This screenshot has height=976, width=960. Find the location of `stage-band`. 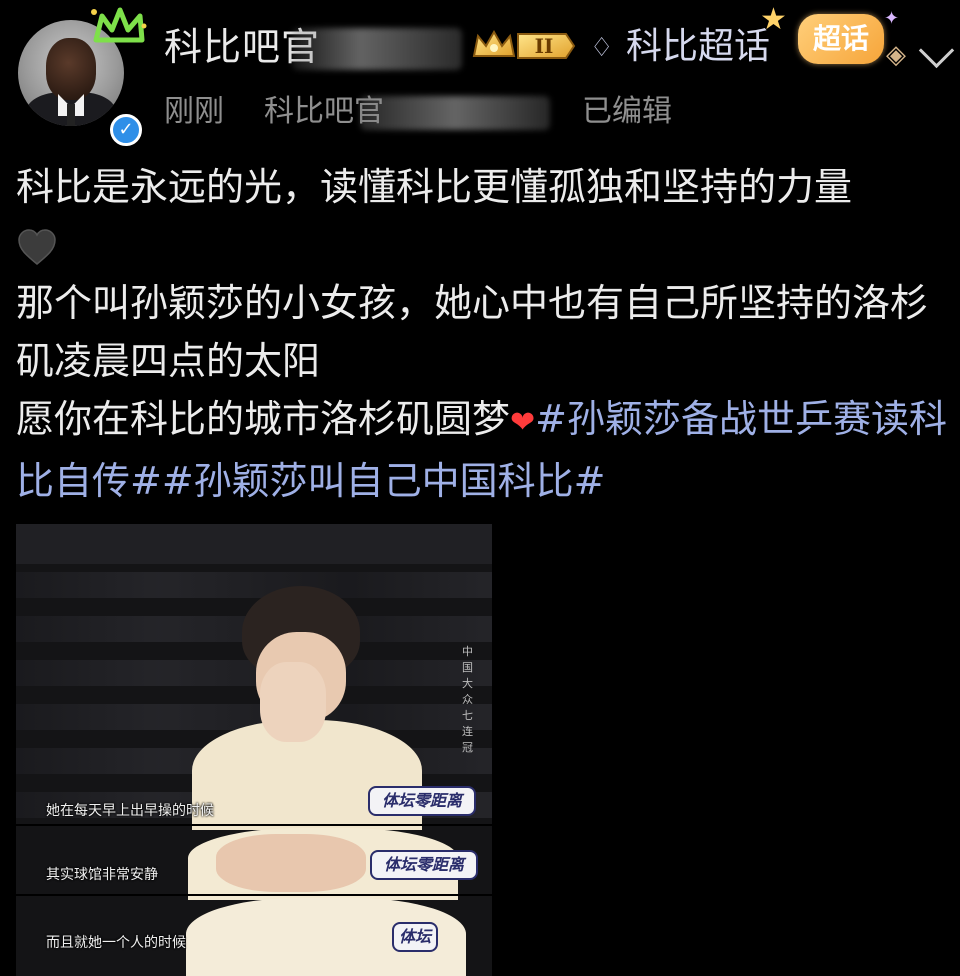

stage-band is located at coordinates (254, 585).